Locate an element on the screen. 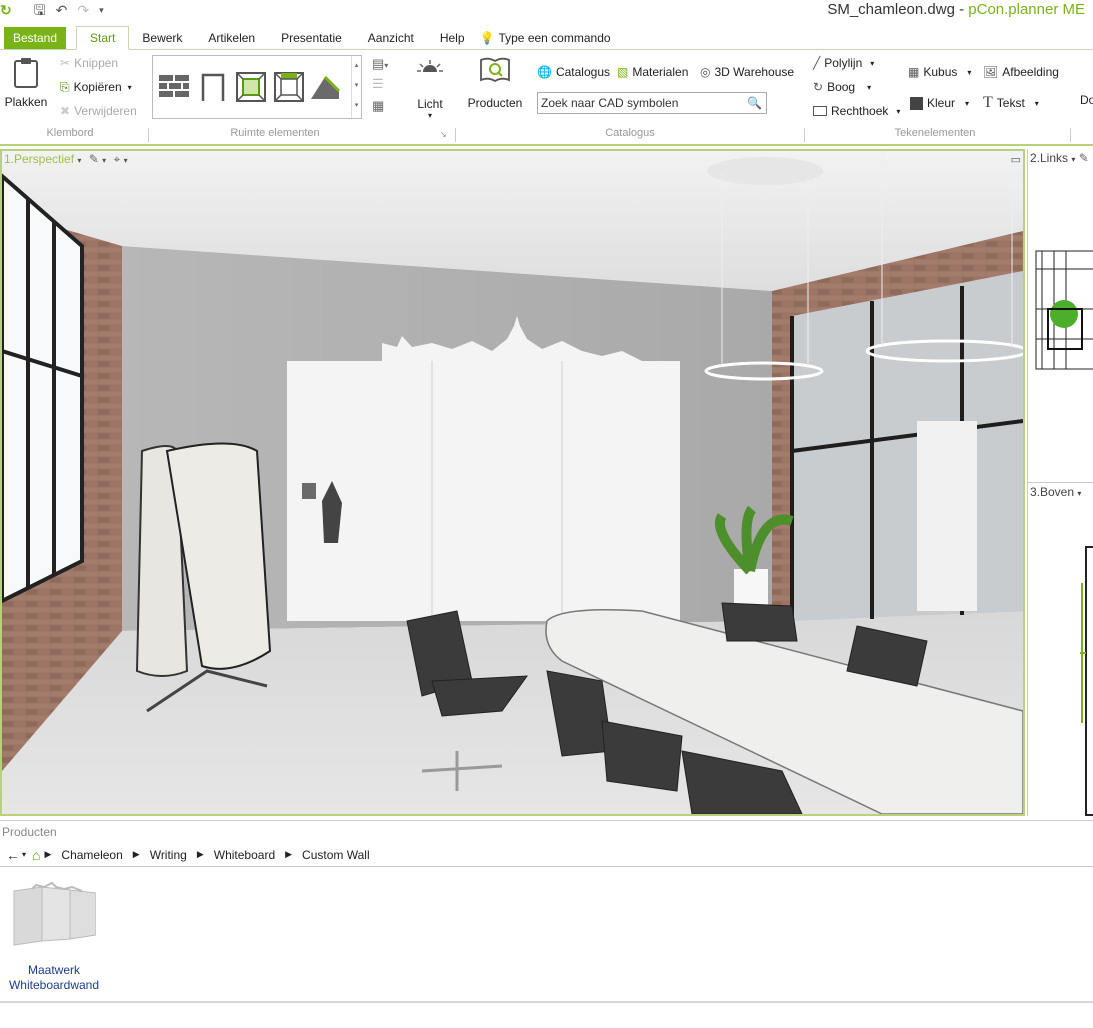  target-icon: ⌖ is located at coordinates (117, 159).